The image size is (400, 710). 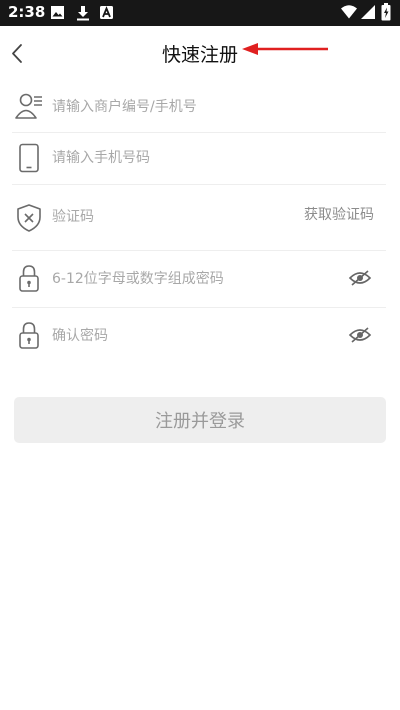 What do you see at coordinates (339, 214) in the screenshot?
I see `get-code-button: 获取验证码` at bounding box center [339, 214].